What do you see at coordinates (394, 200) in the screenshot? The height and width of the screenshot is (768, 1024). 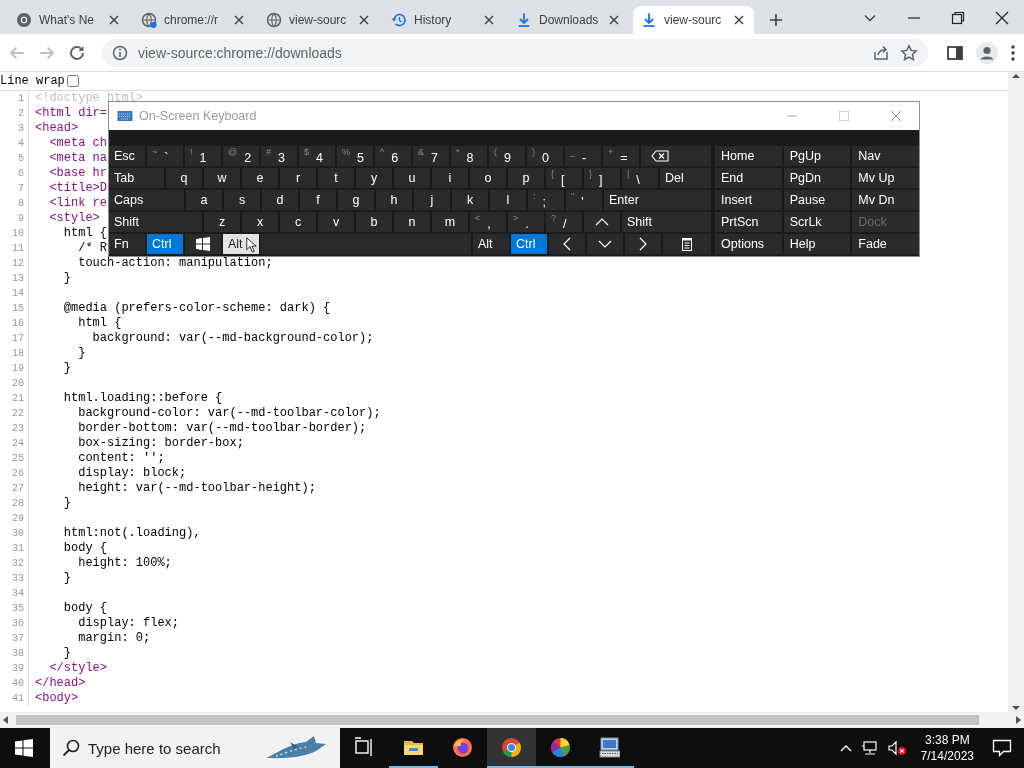 I see `key: h` at bounding box center [394, 200].